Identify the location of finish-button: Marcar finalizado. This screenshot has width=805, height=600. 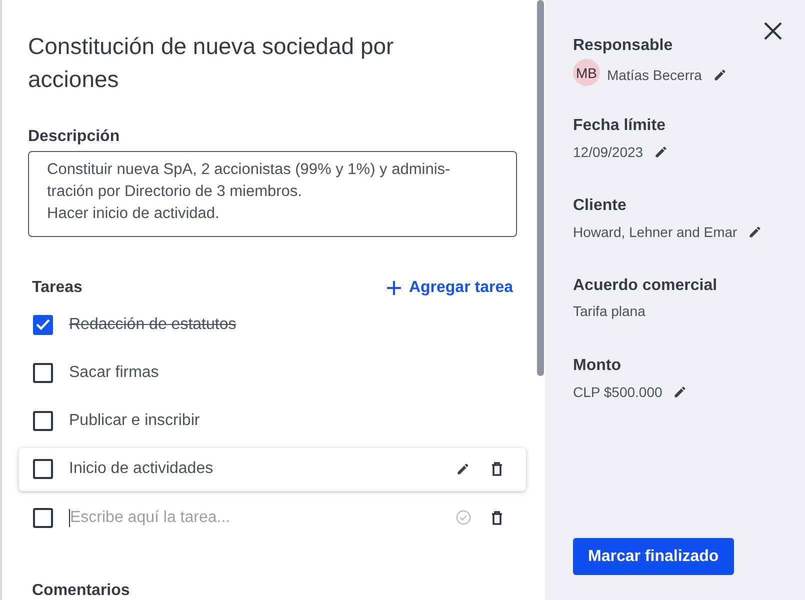
(653, 556).